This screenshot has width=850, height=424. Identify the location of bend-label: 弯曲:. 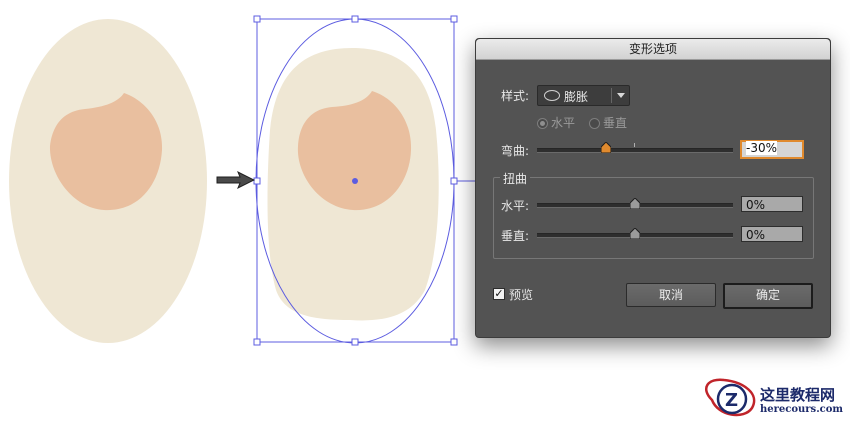
(515, 151).